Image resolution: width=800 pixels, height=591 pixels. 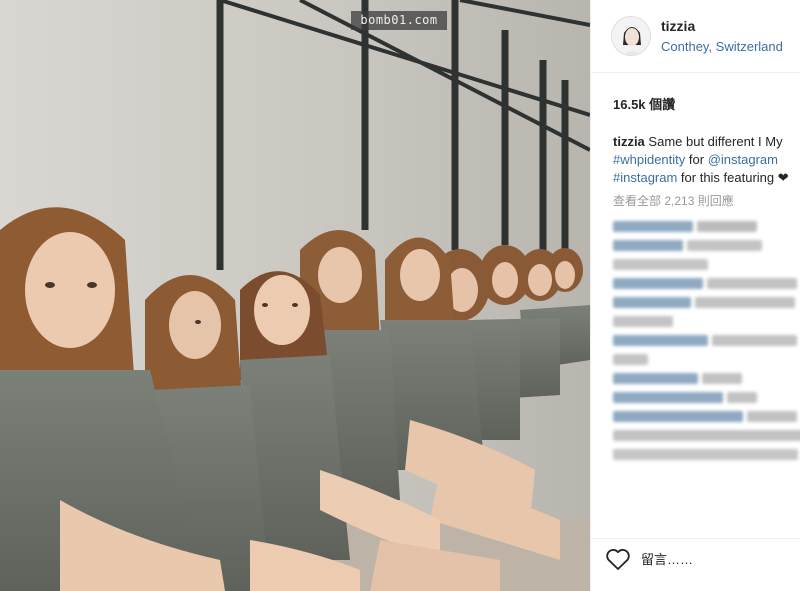 I want to click on likes-count: 16.5k 個讚, so click(x=644, y=103).